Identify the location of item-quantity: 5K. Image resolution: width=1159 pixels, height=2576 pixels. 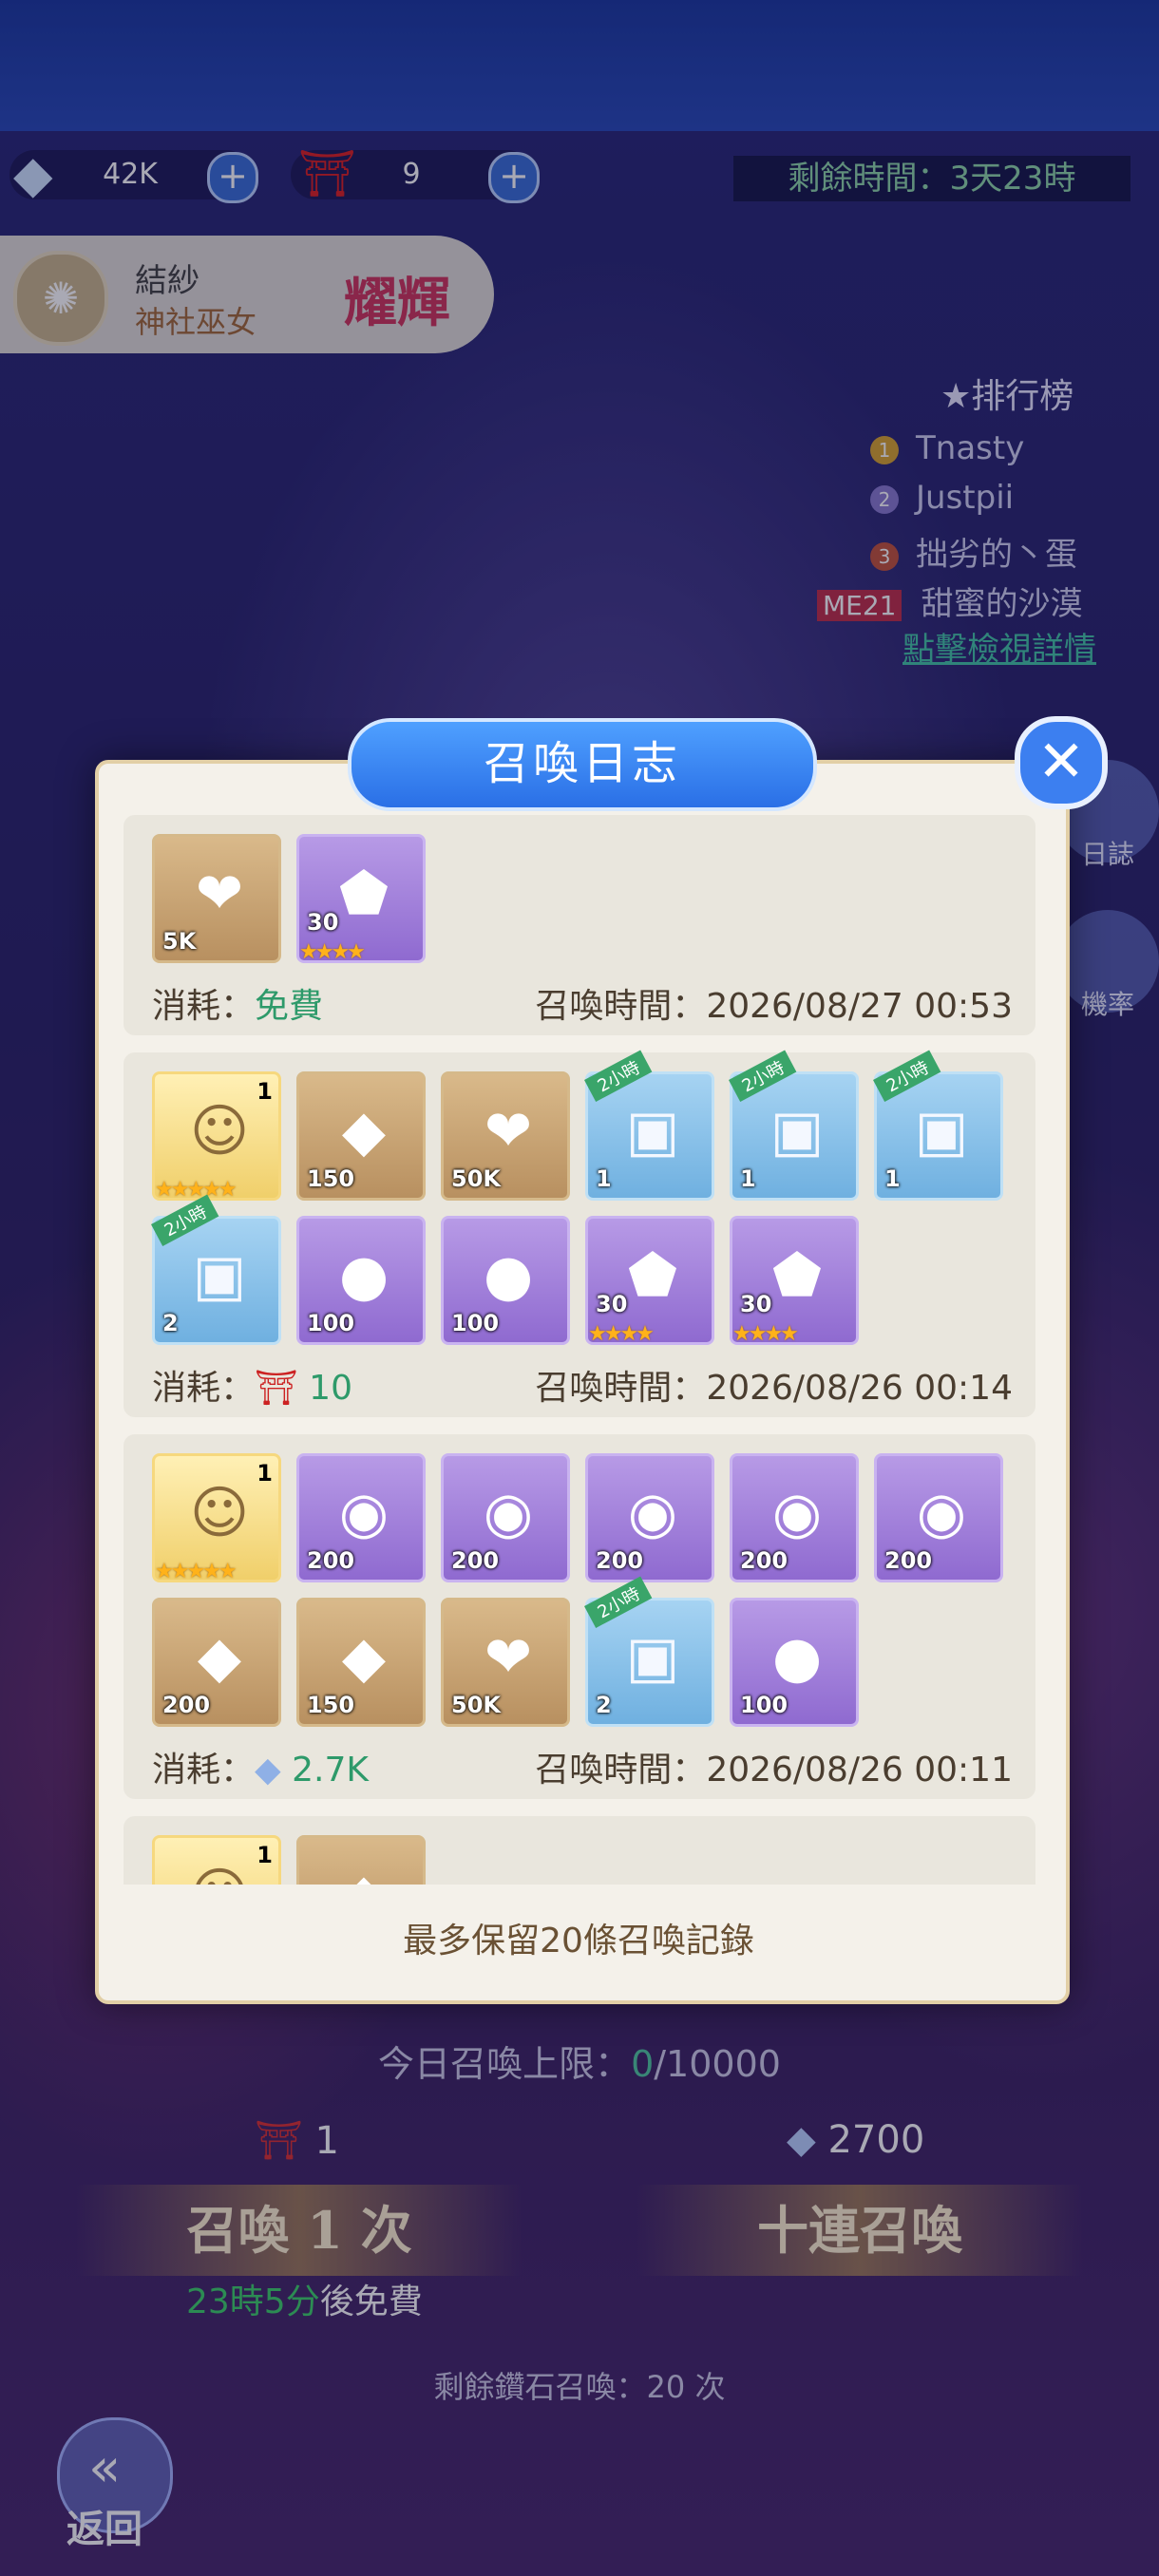
(179, 941).